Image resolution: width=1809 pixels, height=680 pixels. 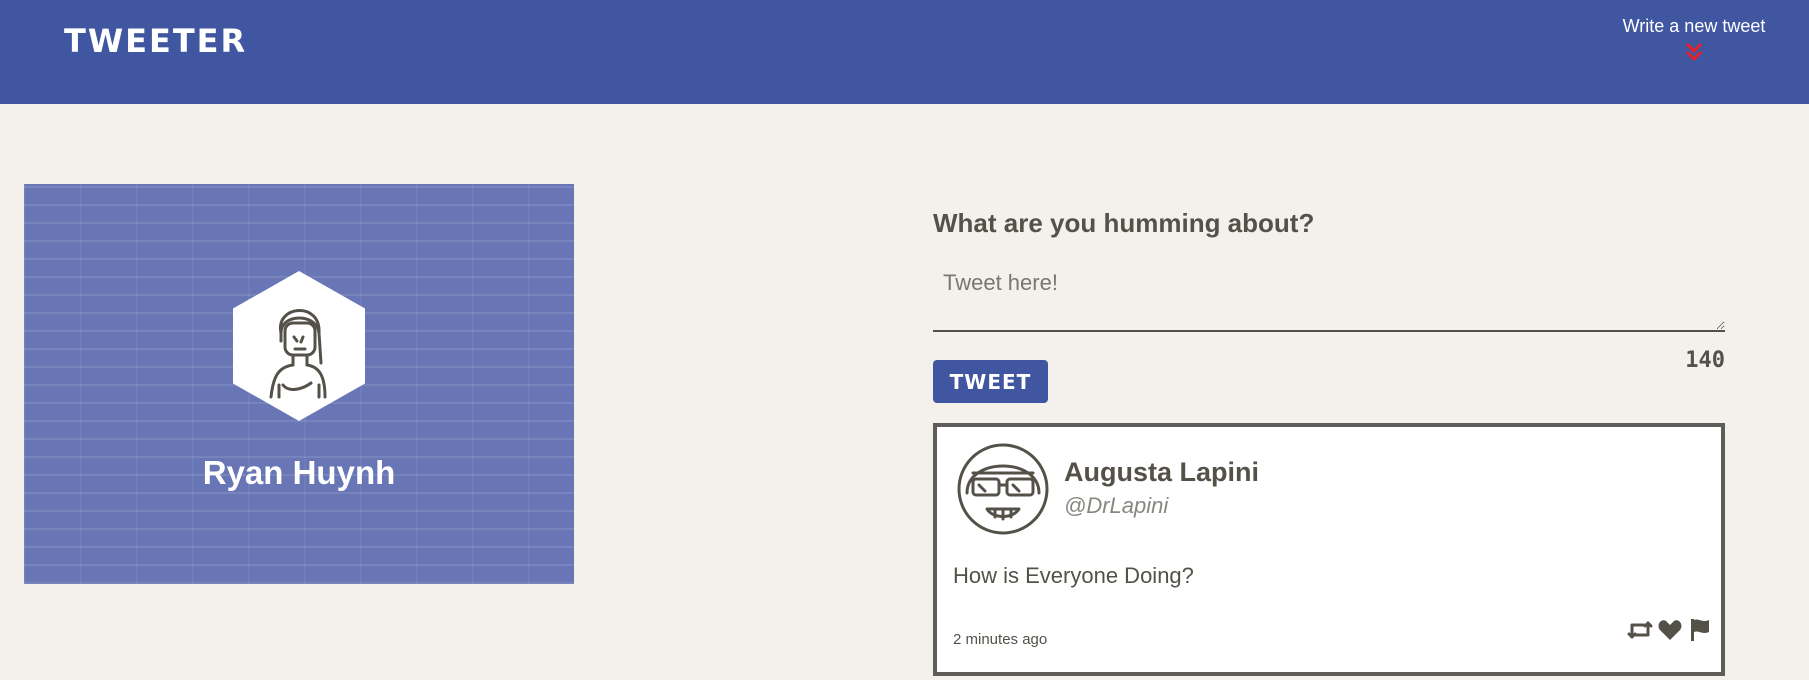 I want to click on tweet-actions, so click(x=1670, y=630).